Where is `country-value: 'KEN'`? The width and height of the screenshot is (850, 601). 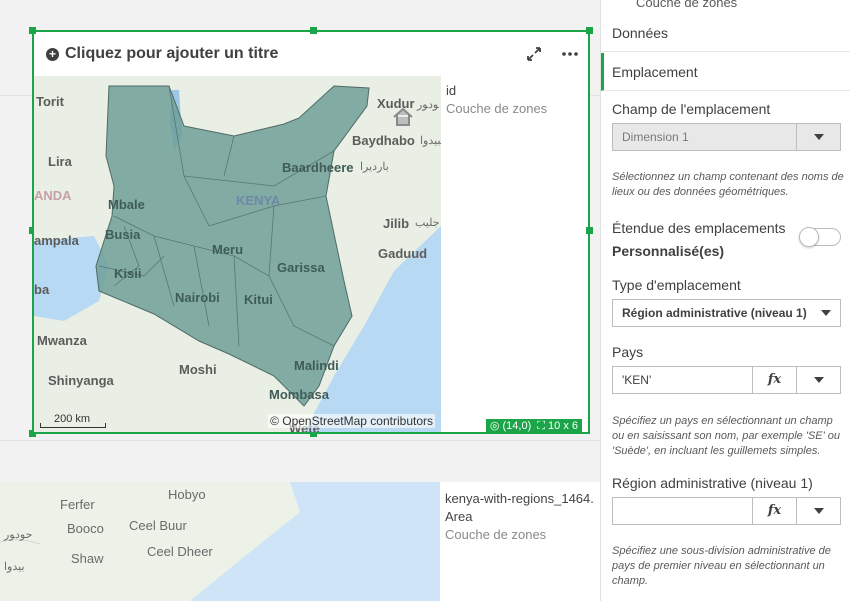 country-value: 'KEN' is located at coordinates (636, 380).